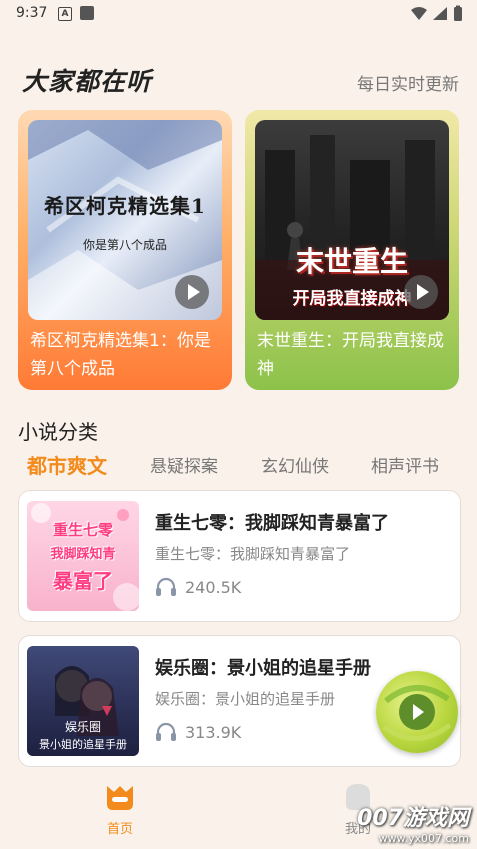  I want to click on system-status-icons, so click(436, 13).